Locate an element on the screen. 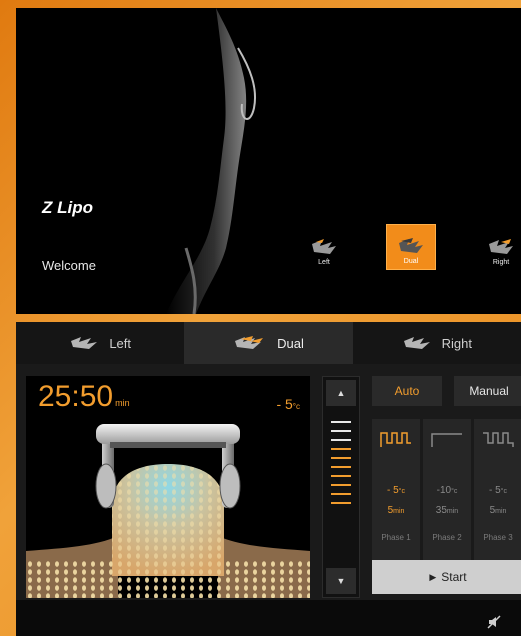 The height and width of the screenshot is (636, 521). phase-3-temp-value: - 5 is located at coordinates (495, 490).